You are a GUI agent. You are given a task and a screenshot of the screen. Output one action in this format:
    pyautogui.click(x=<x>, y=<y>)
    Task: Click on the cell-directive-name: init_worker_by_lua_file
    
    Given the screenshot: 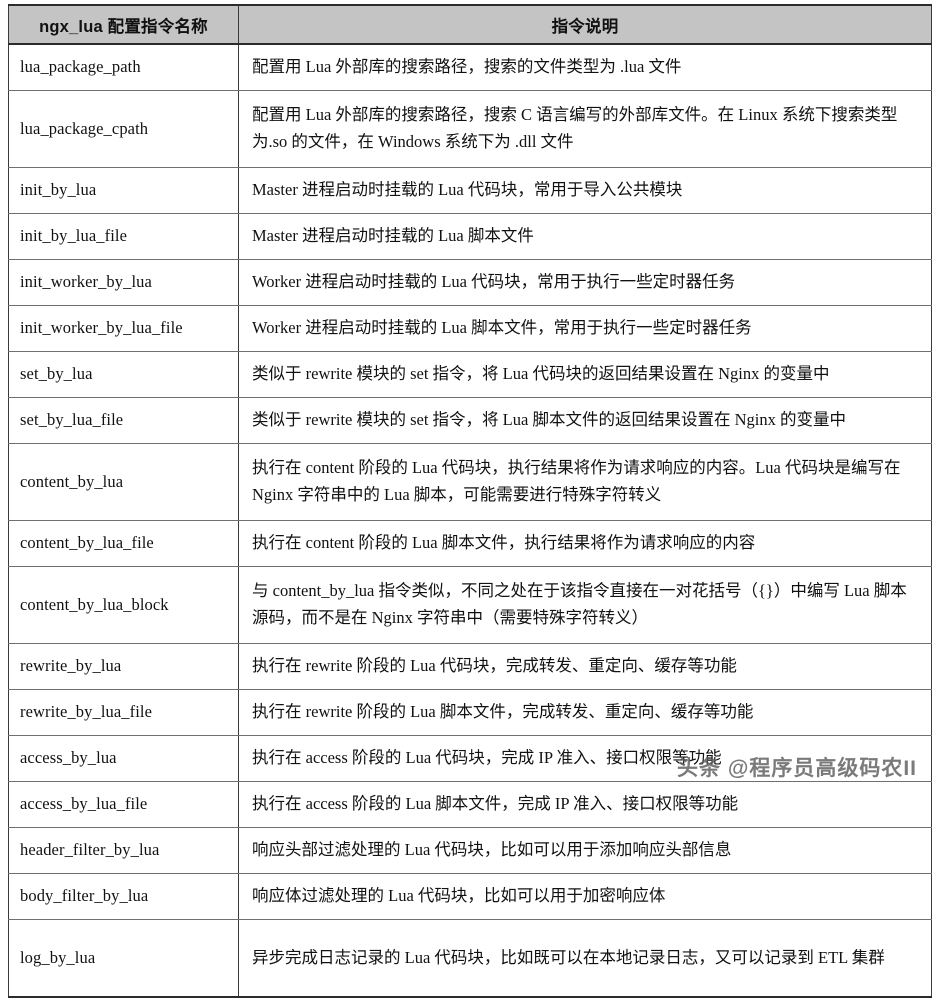 What is the action you would take?
    pyautogui.click(x=123, y=328)
    